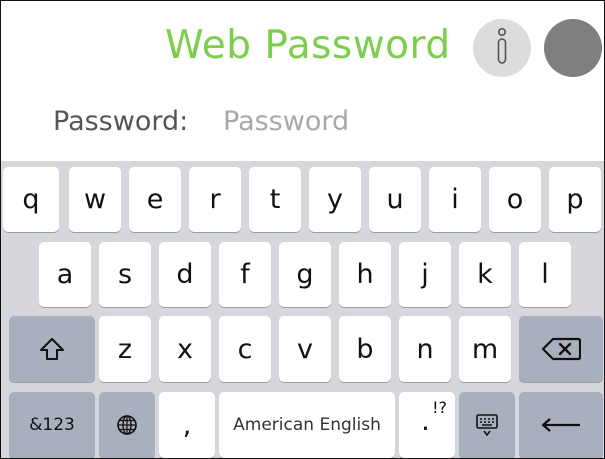  I want to click on space-key: American English, so click(307, 425).